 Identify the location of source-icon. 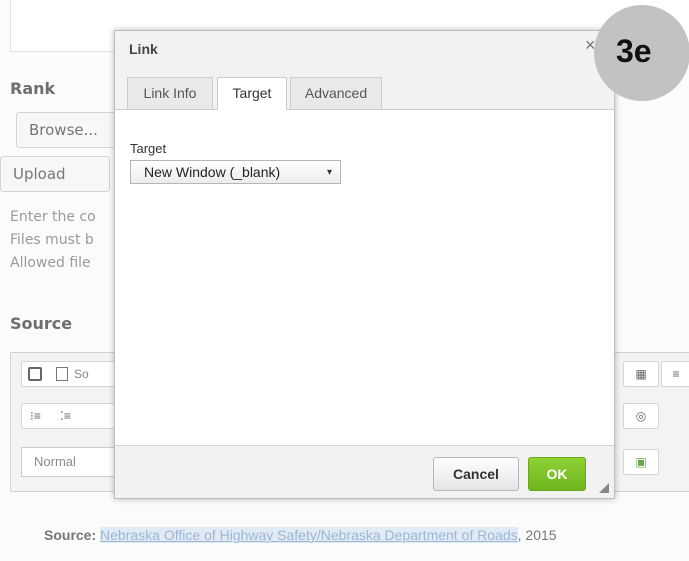
(62, 374).